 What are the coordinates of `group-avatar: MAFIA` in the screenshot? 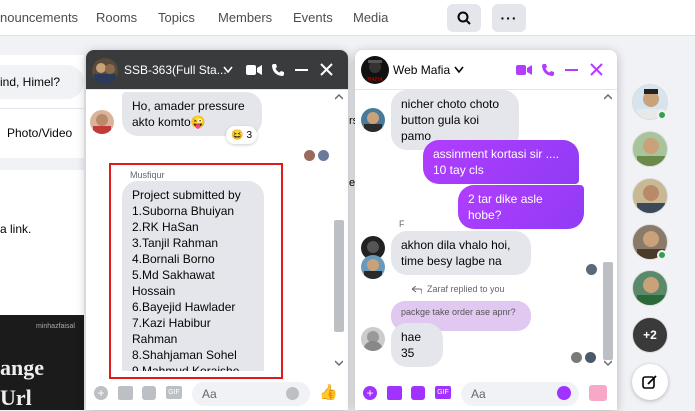 It's located at (375, 70).